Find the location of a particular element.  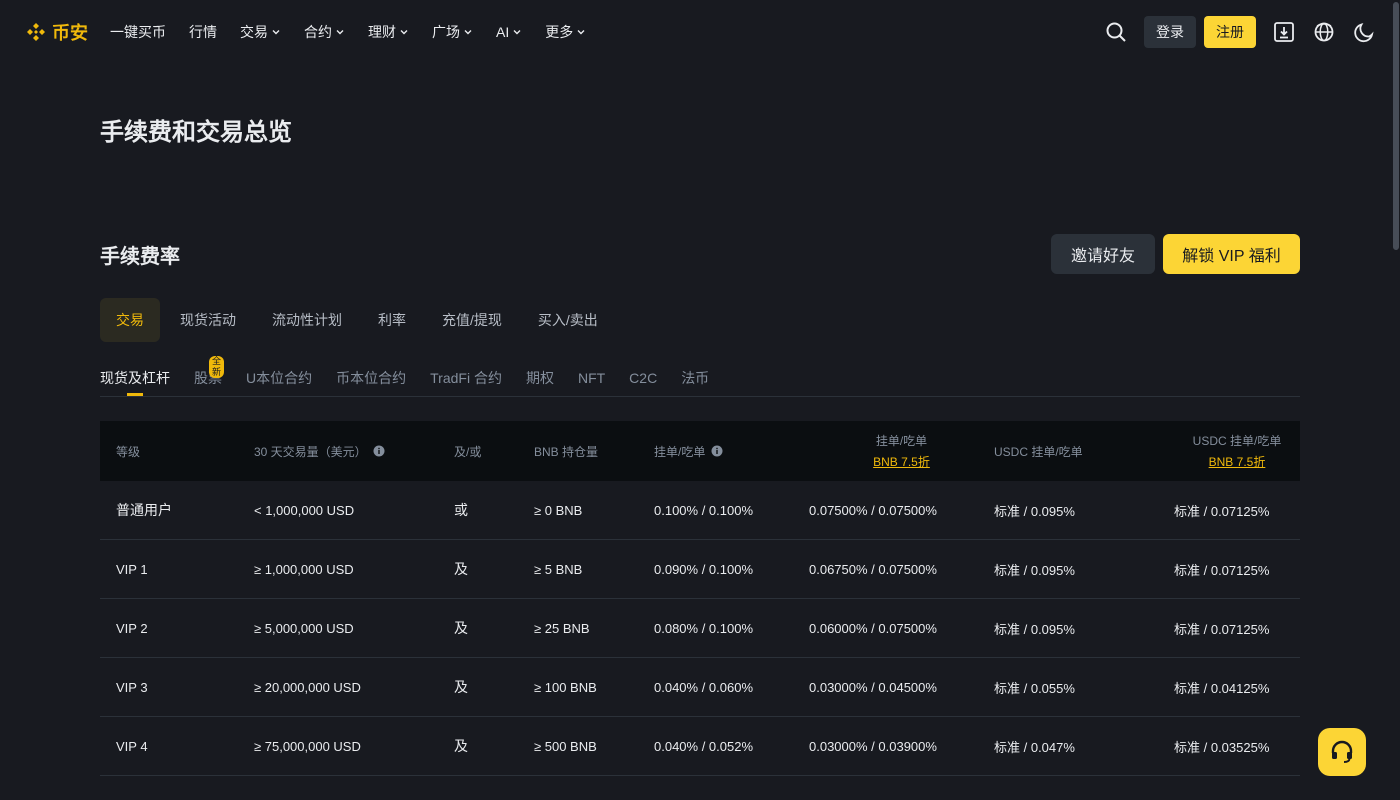

brand-logo: 币安 is located at coordinates (56, 32).